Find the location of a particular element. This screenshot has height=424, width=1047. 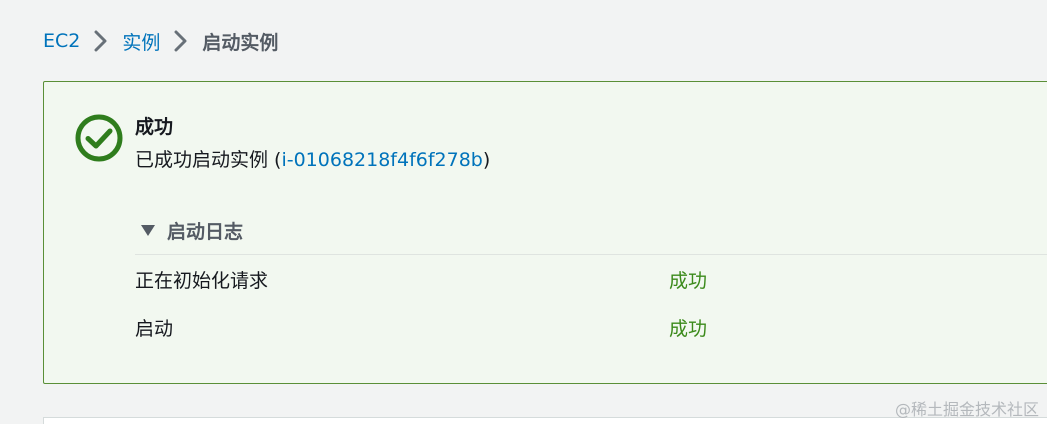

launch-log-step: 启动 is located at coordinates (154, 329).